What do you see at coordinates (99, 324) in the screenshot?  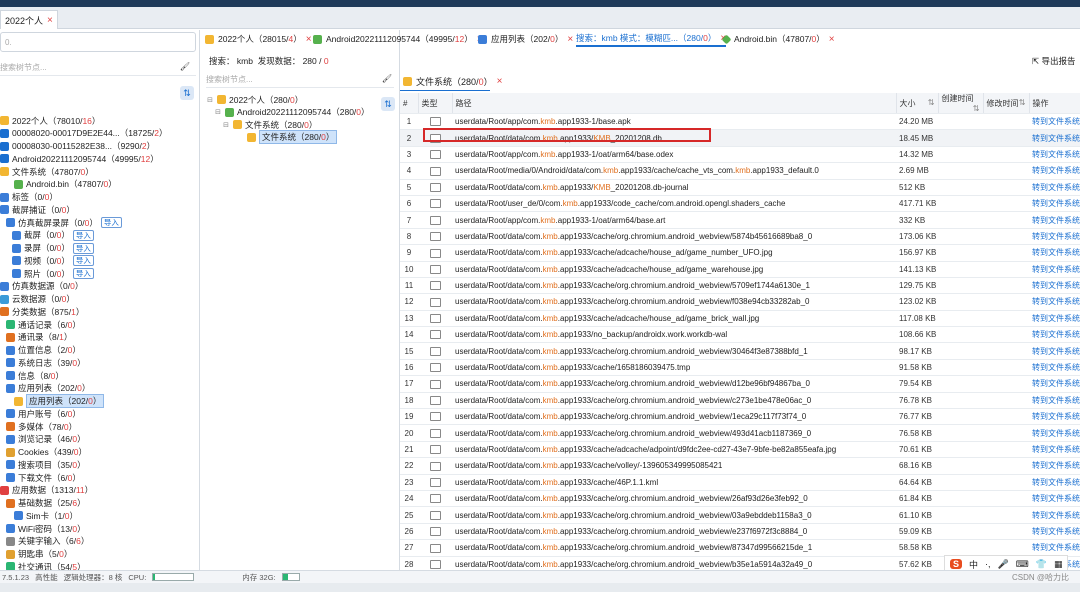 I see `tree-item: 通话记录（6/0）` at bounding box center [99, 324].